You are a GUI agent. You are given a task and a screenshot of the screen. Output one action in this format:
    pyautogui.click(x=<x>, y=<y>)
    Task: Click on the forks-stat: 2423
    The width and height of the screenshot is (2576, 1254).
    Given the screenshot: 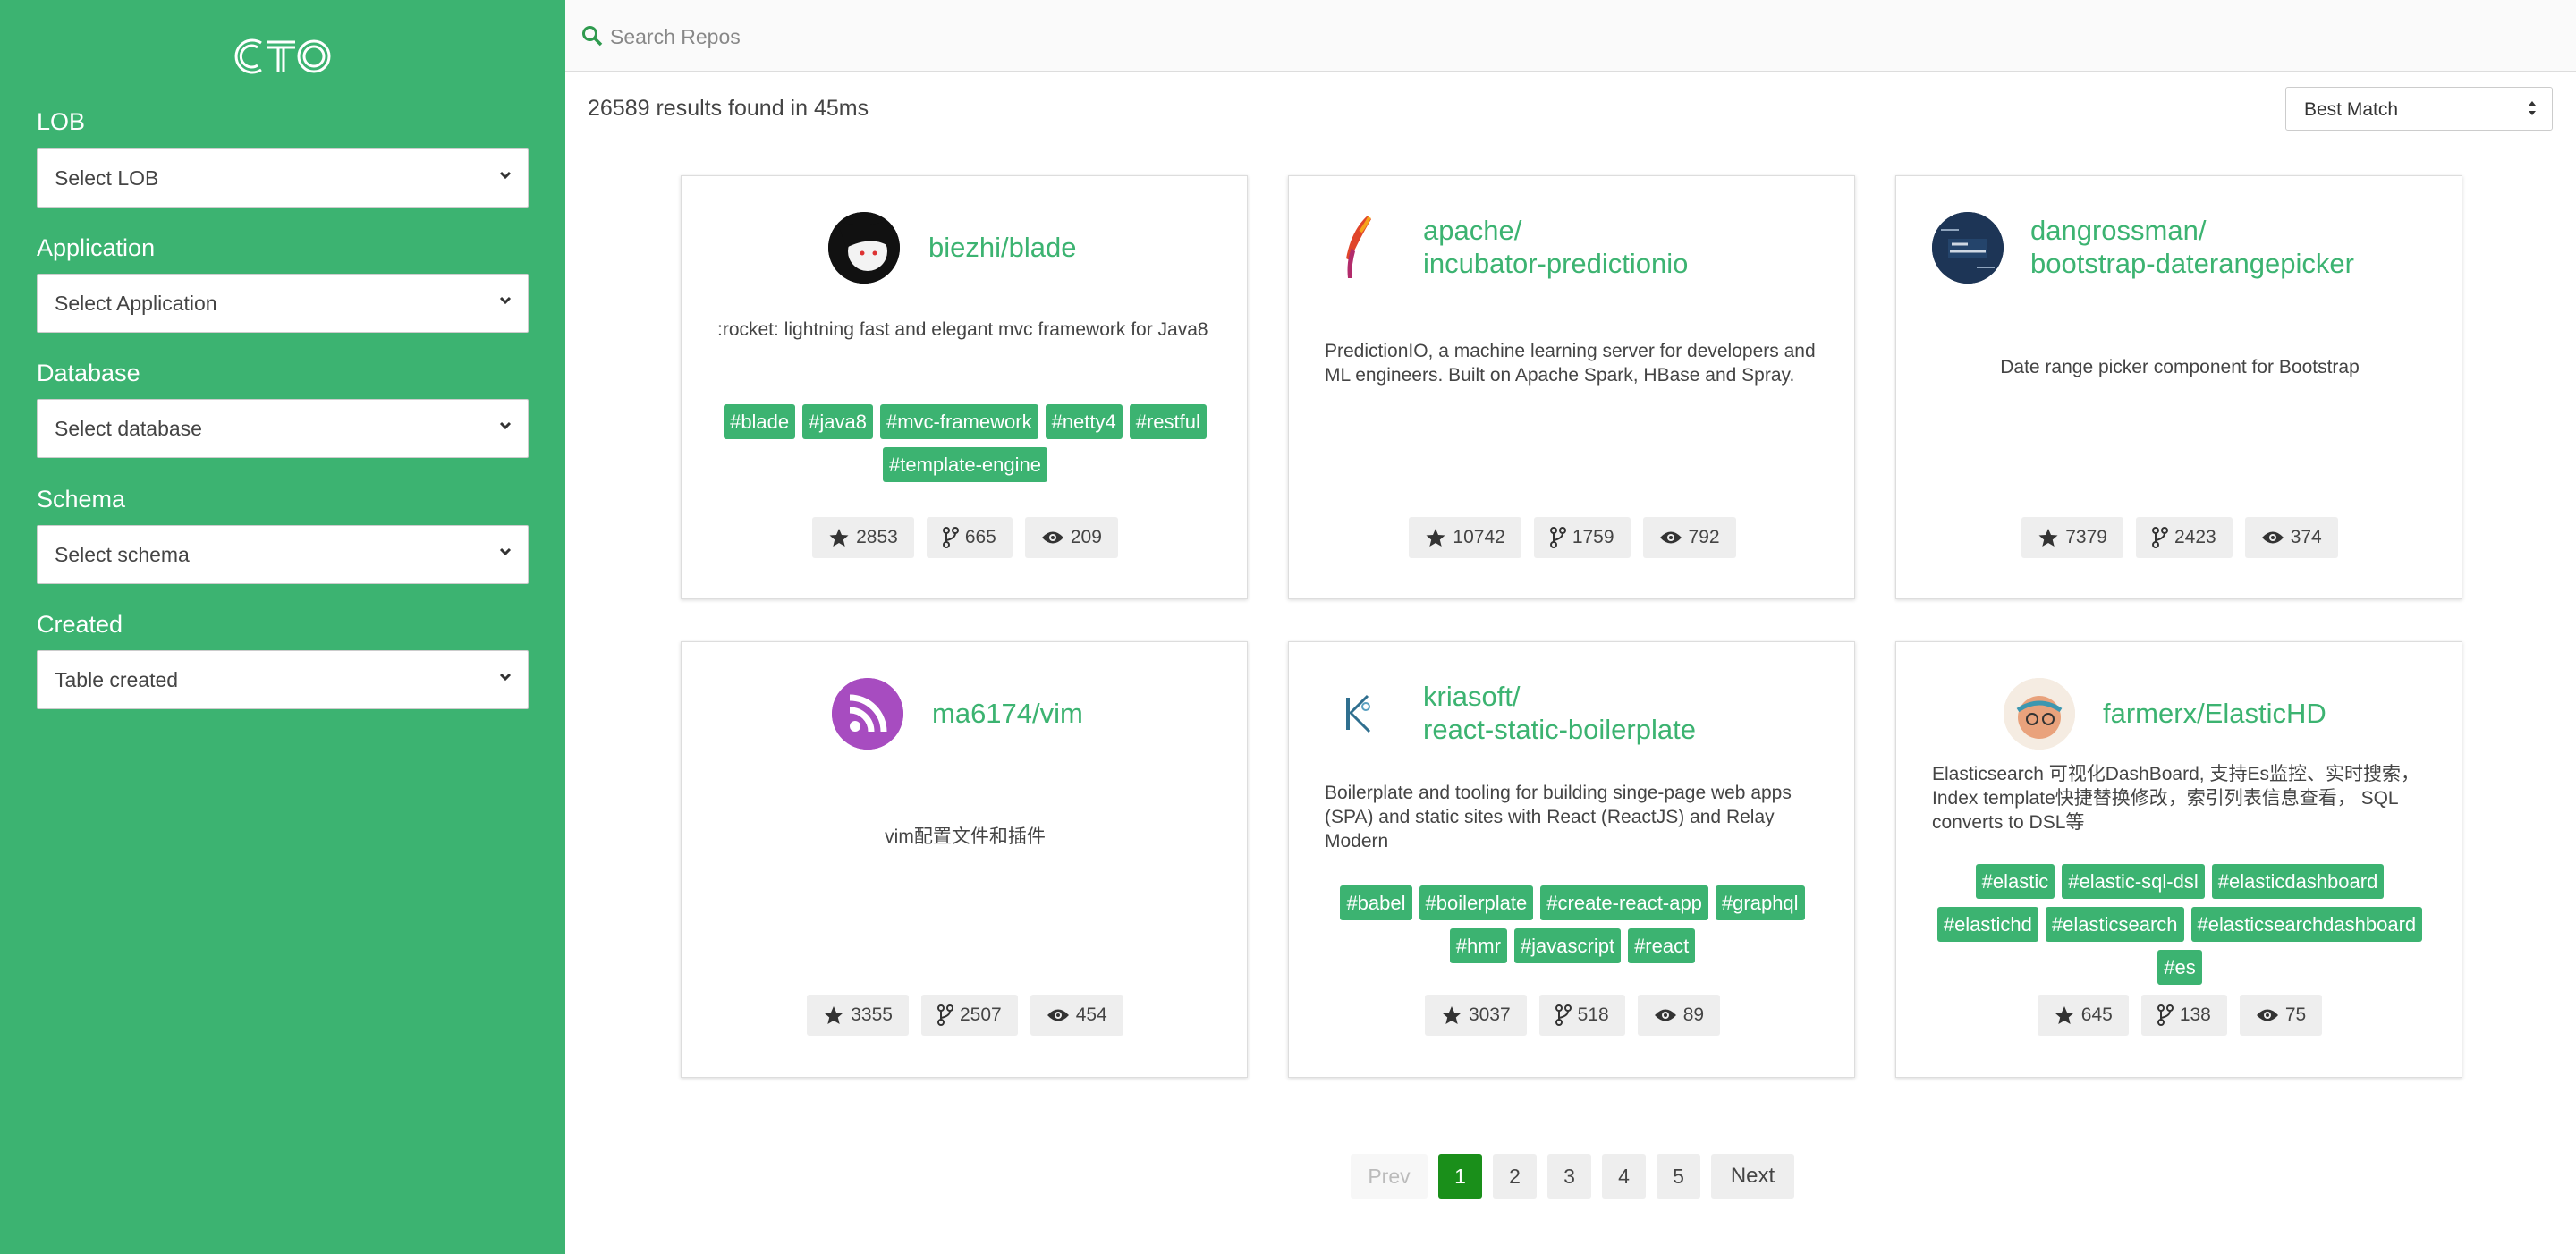 What is the action you would take?
    pyautogui.click(x=2184, y=537)
    